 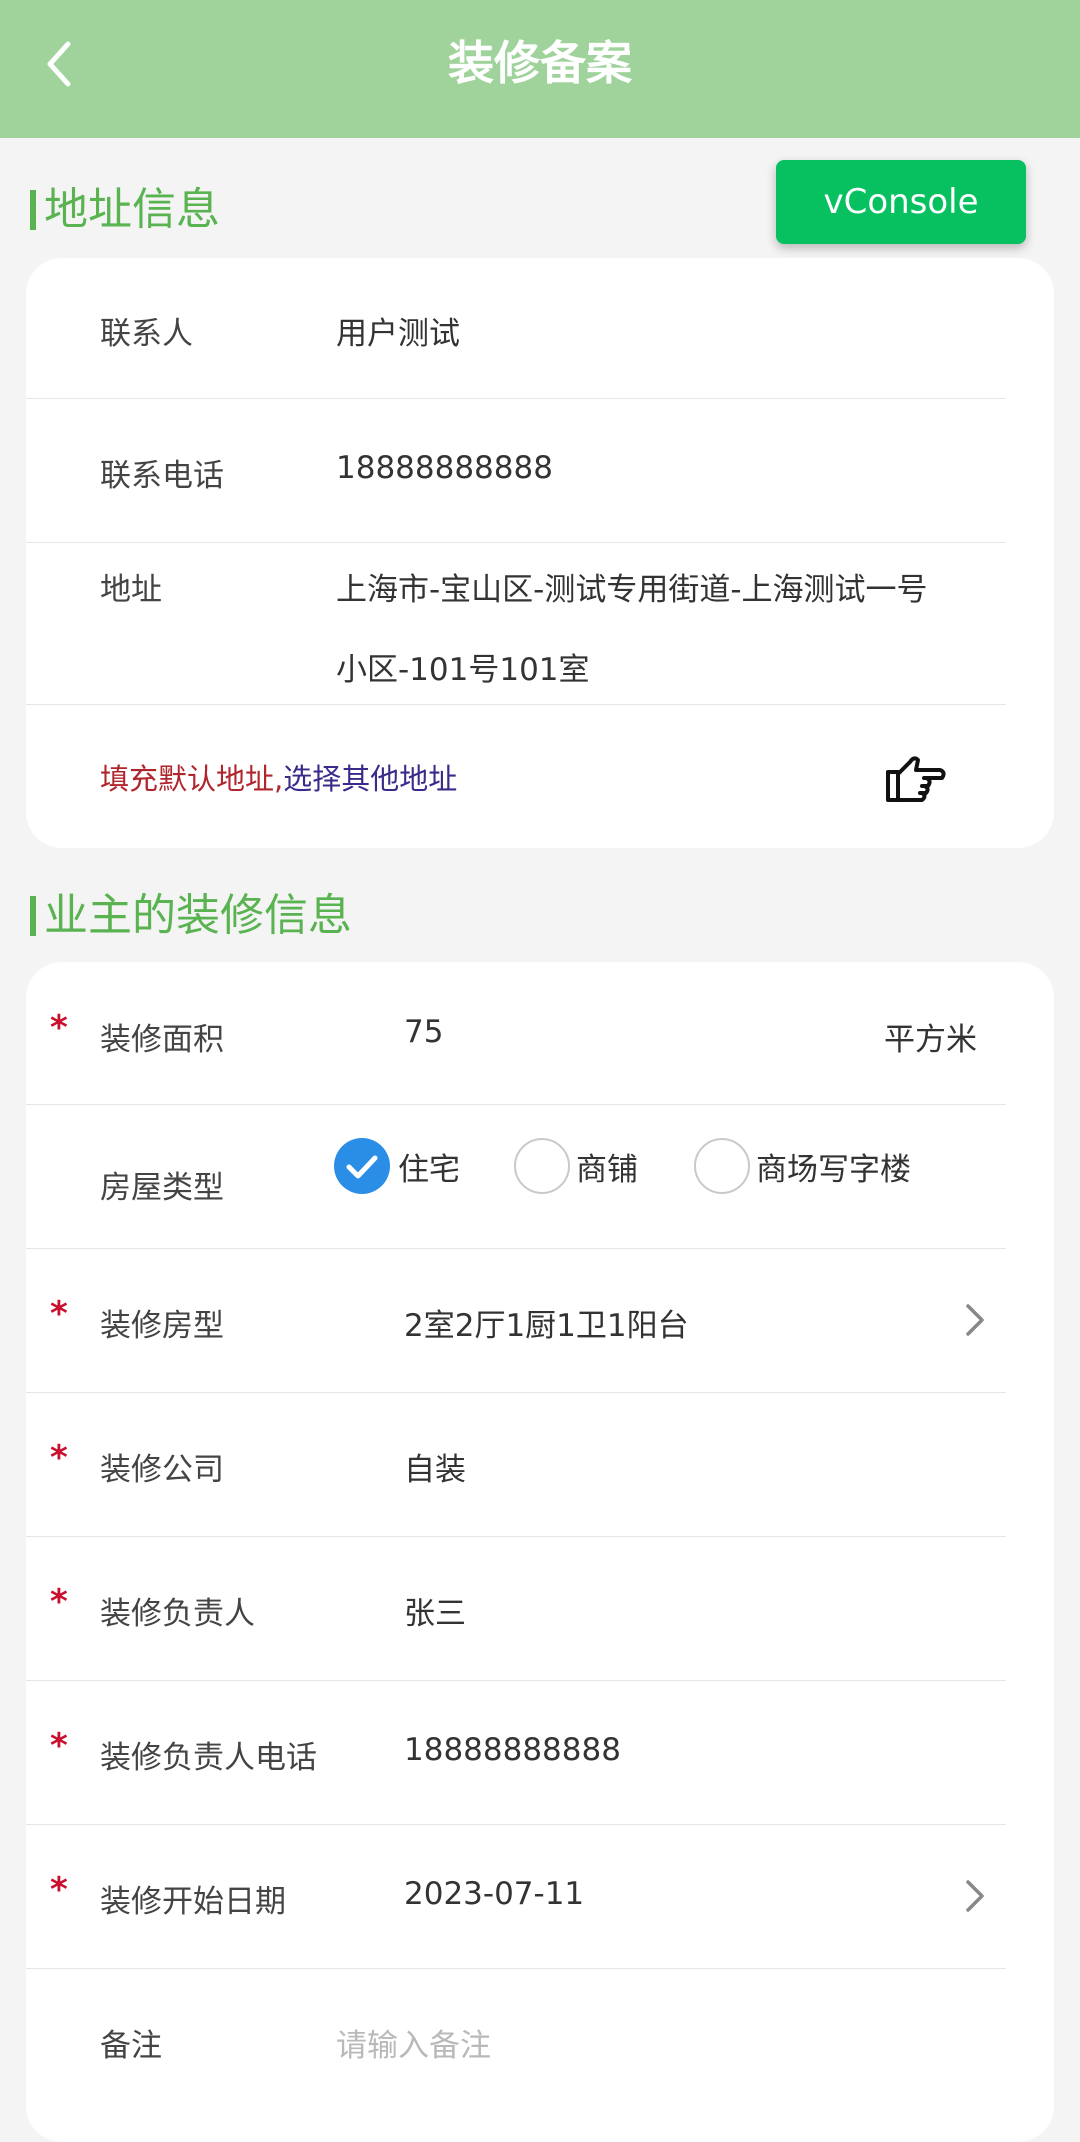 What do you see at coordinates (516, 1608) in the screenshot?
I see `manager-row: * 装修负责人 张三` at bounding box center [516, 1608].